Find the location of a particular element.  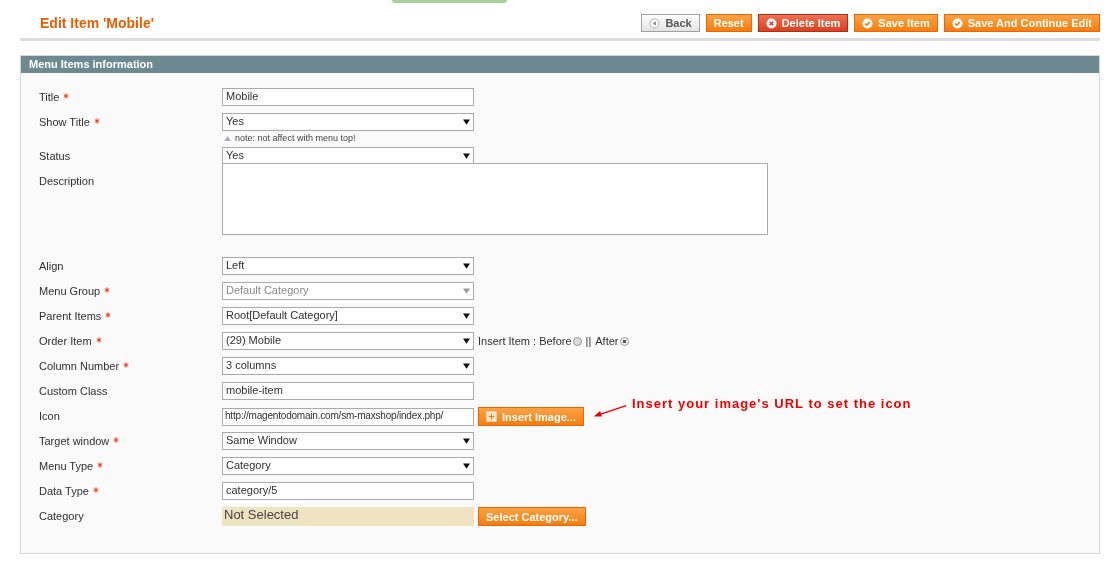

dropdown: Same Window is located at coordinates (348, 441).